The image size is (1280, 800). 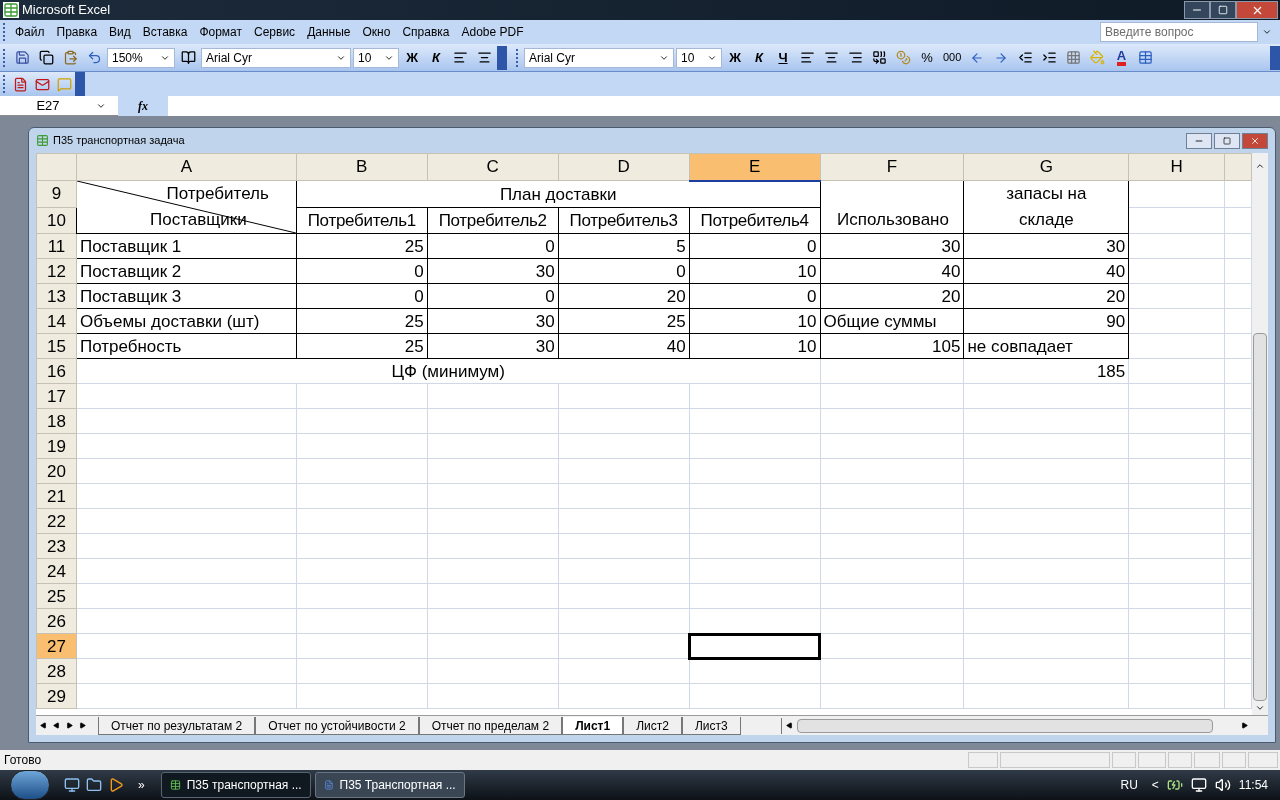 I want to click on table-cell: 30, so click(x=493, y=321).